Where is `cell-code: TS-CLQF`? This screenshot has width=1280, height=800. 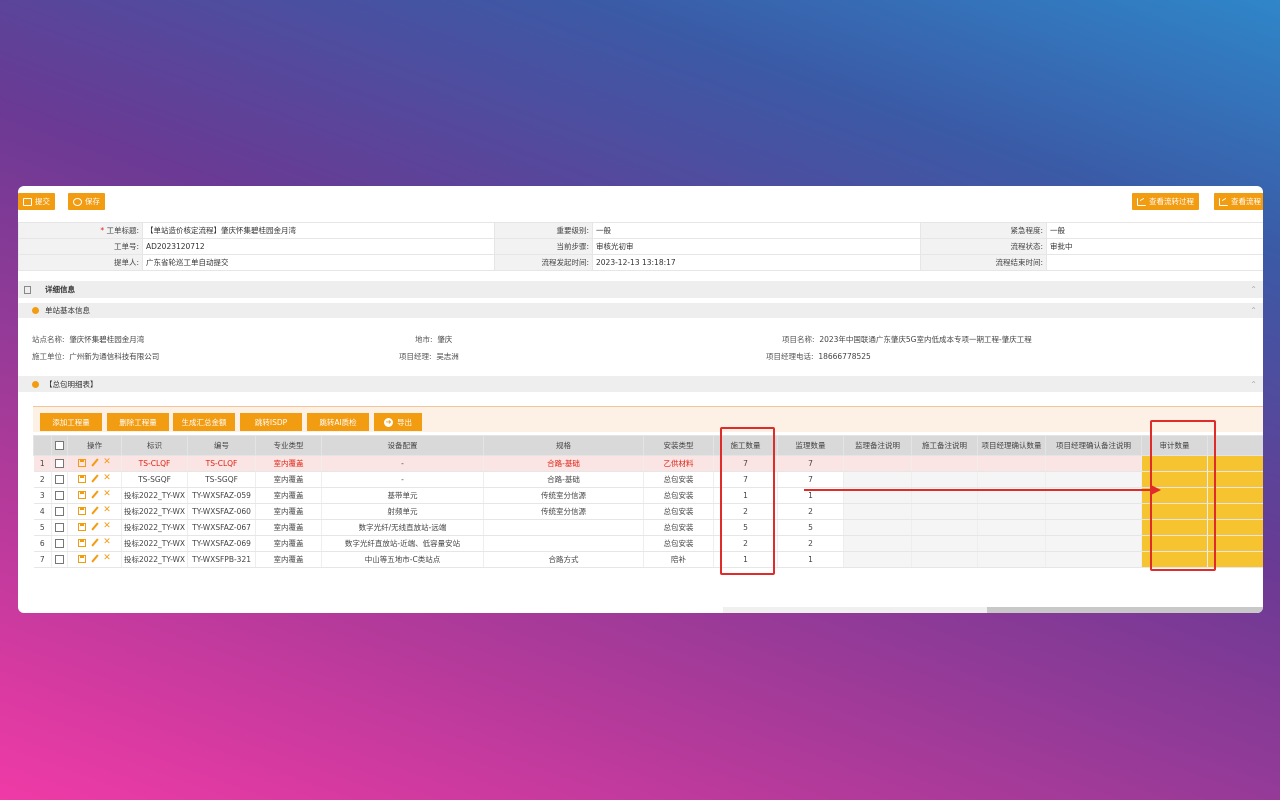
cell-code: TS-CLQF is located at coordinates (221, 463).